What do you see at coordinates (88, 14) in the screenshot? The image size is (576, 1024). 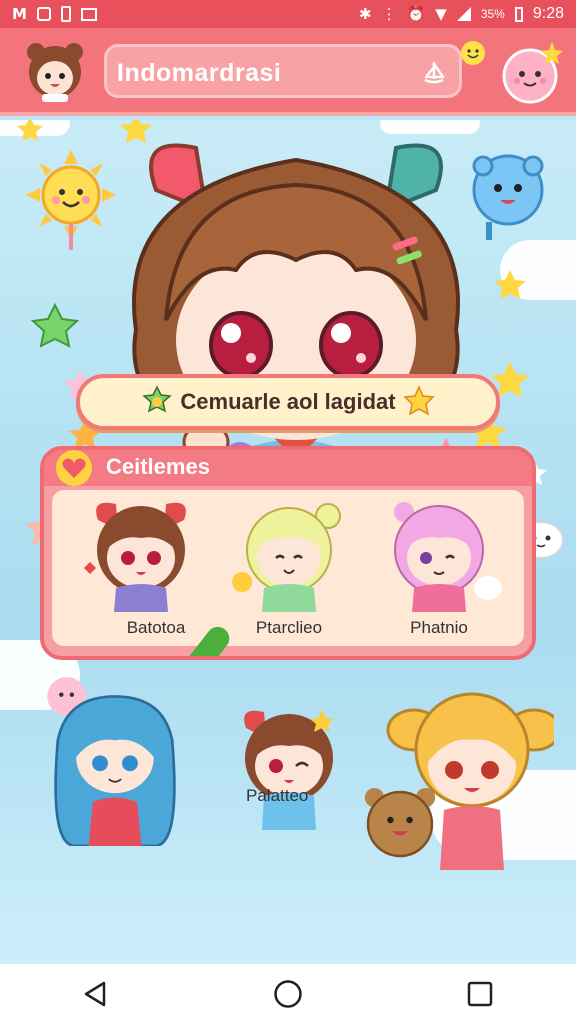 I see `gallery-icon` at bounding box center [88, 14].